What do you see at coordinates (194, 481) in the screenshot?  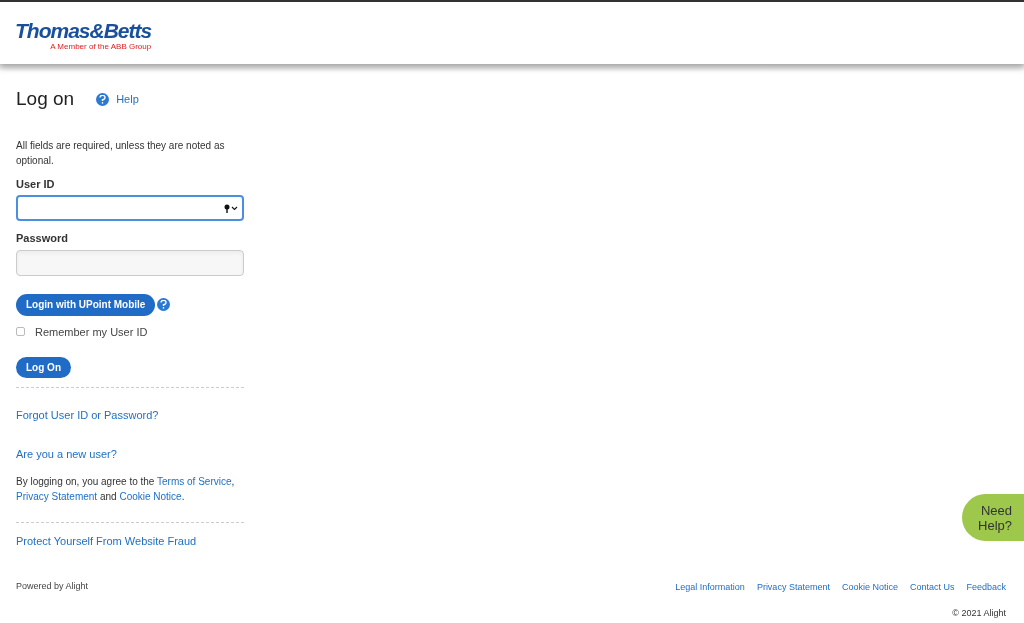 I see `policy-link: Terms of Service` at bounding box center [194, 481].